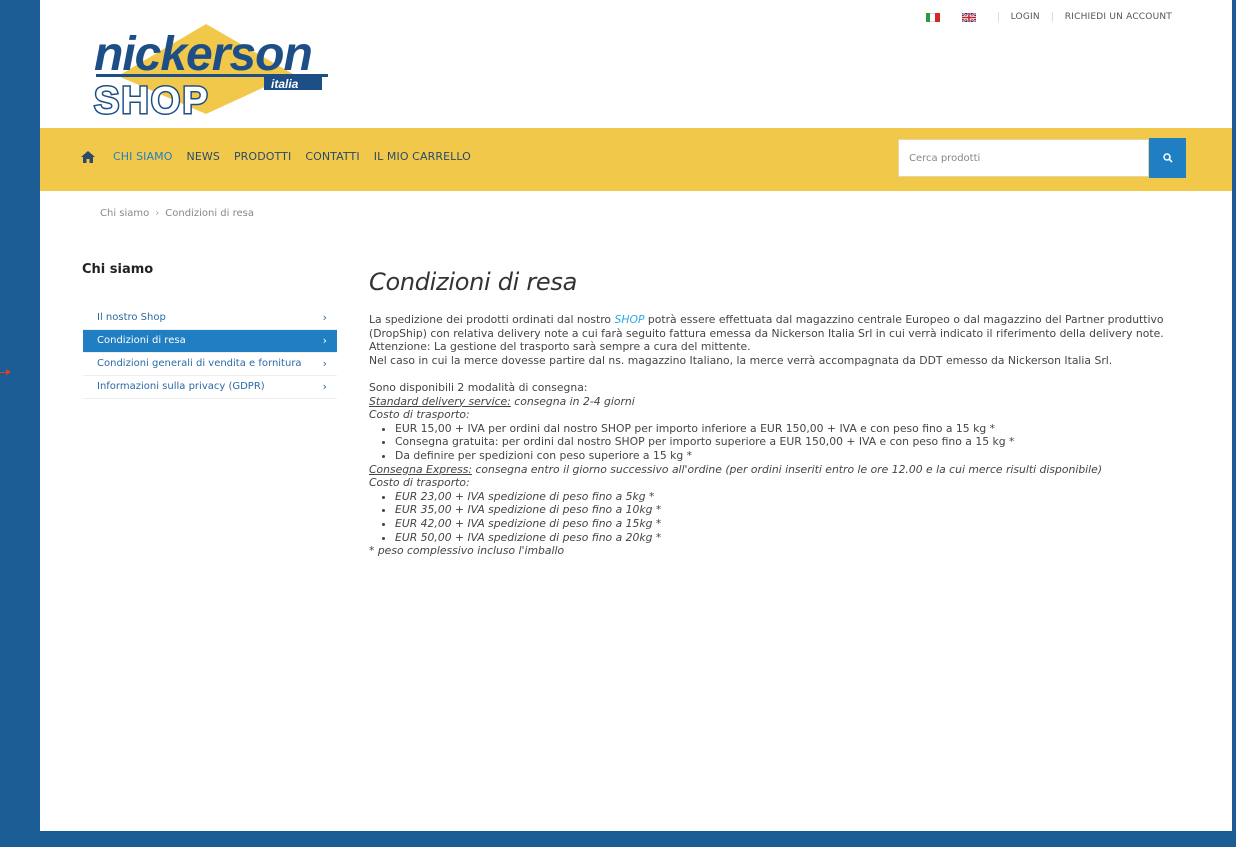 This screenshot has width=1236, height=847. Describe the element at coordinates (629, 319) in the screenshot. I see `shop-link: SHOP` at that location.